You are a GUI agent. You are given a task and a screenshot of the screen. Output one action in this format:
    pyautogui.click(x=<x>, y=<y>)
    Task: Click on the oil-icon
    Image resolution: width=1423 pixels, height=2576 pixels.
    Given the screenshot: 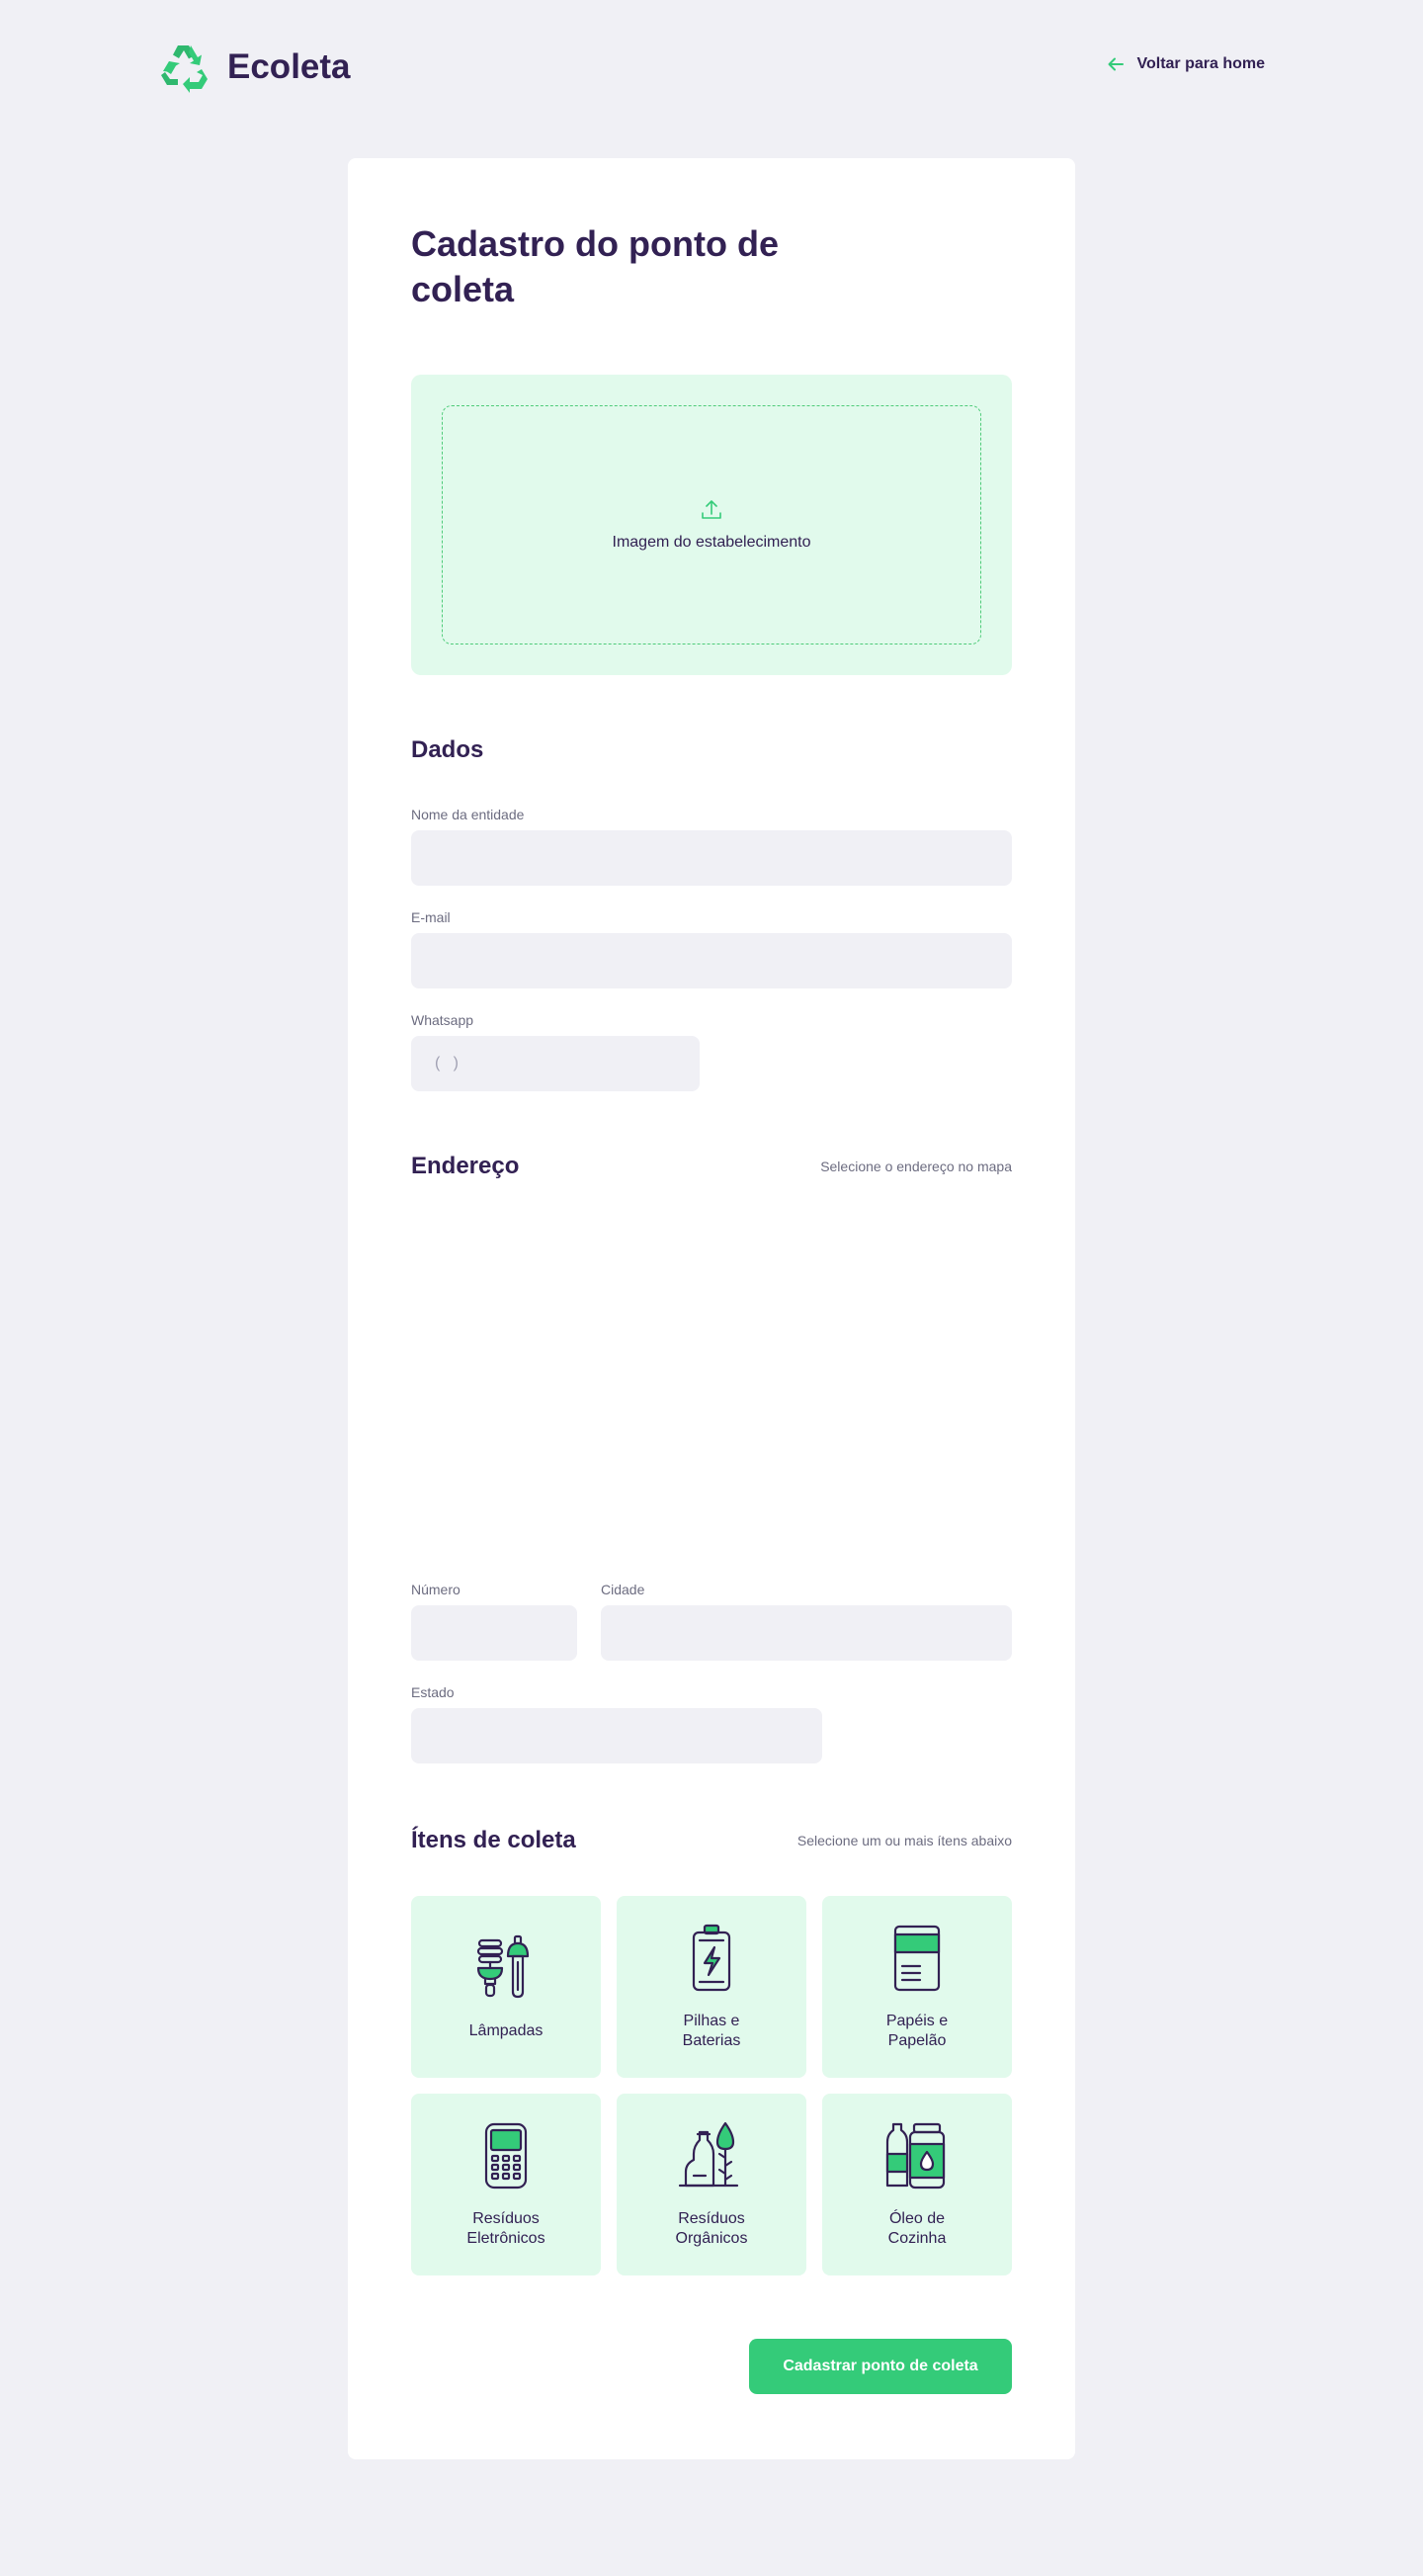 What is the action you would take?
    pyautogui.click(x=915, y=2156)
    